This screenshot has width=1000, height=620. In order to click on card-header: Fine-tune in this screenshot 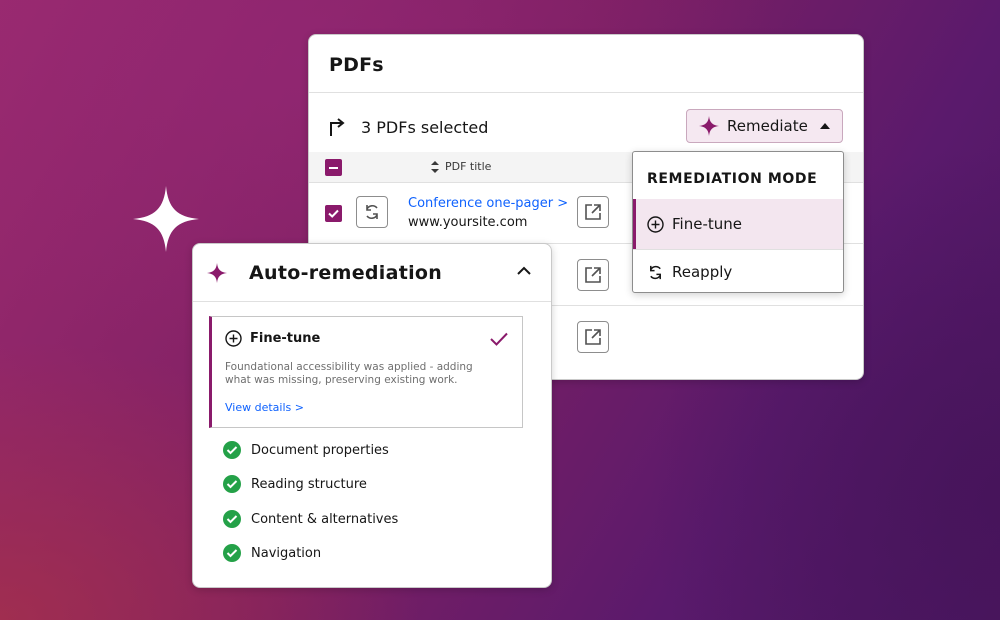, I will do `click(272, 338)`.